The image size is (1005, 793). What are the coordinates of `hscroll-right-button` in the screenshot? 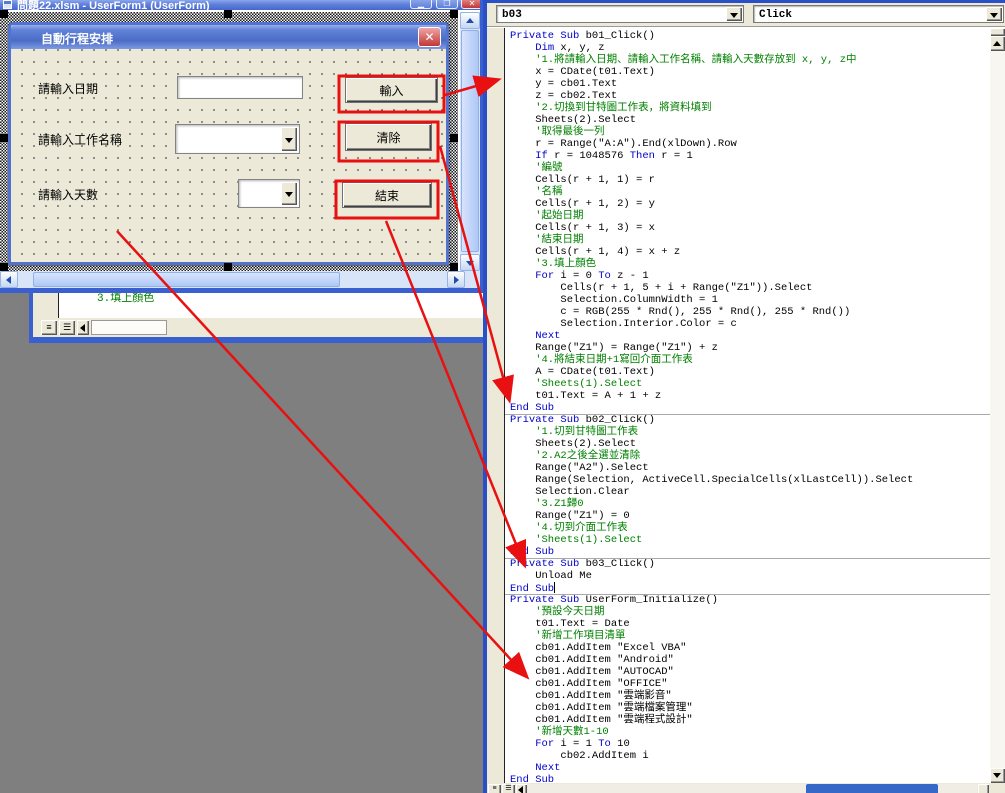 It's located at (983, 788).